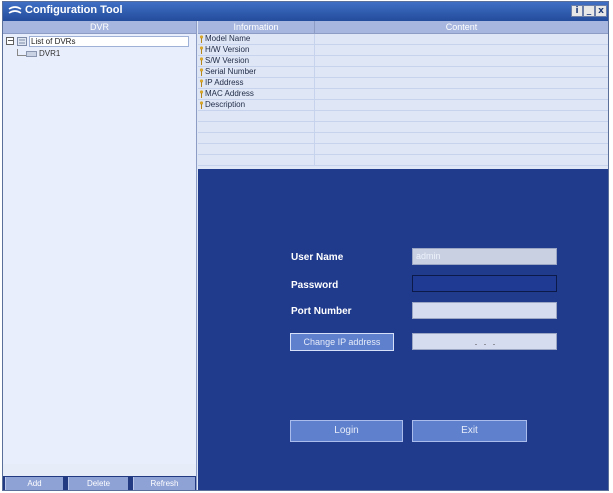 The height and width of the screenshot is (493, 613). I want to click on close-icon: x, so click(601, 11).